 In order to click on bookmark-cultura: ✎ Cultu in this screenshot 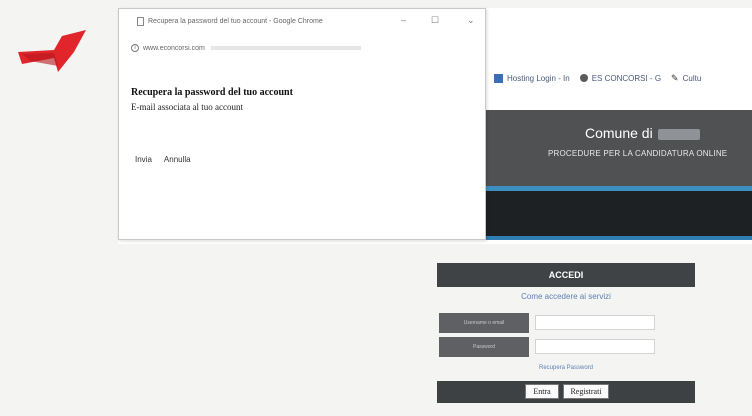, I will do `click(686, 78)`.